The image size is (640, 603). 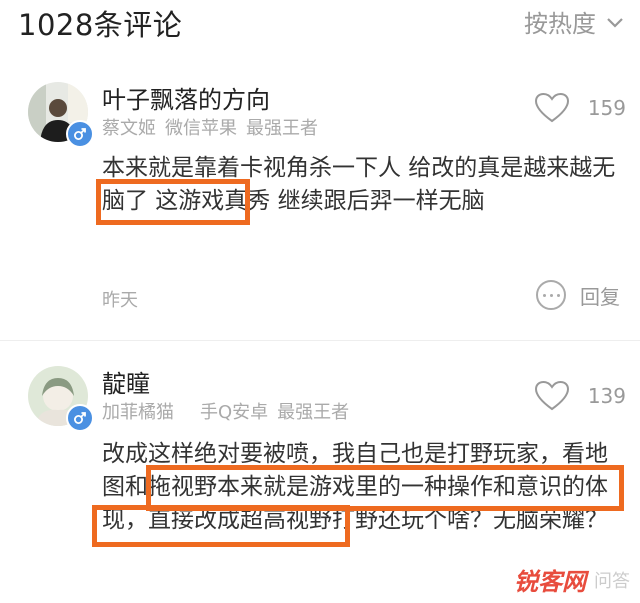 I want to click on username: 靛瞳, so click(x=126, y=381).